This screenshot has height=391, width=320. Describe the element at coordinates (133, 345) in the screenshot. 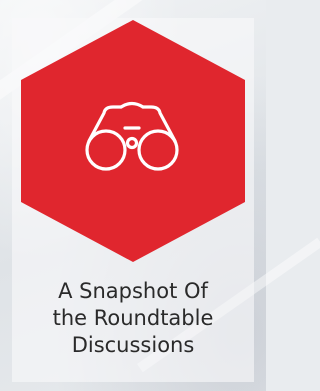

I see `tile-title-line: Discussions` at that location.